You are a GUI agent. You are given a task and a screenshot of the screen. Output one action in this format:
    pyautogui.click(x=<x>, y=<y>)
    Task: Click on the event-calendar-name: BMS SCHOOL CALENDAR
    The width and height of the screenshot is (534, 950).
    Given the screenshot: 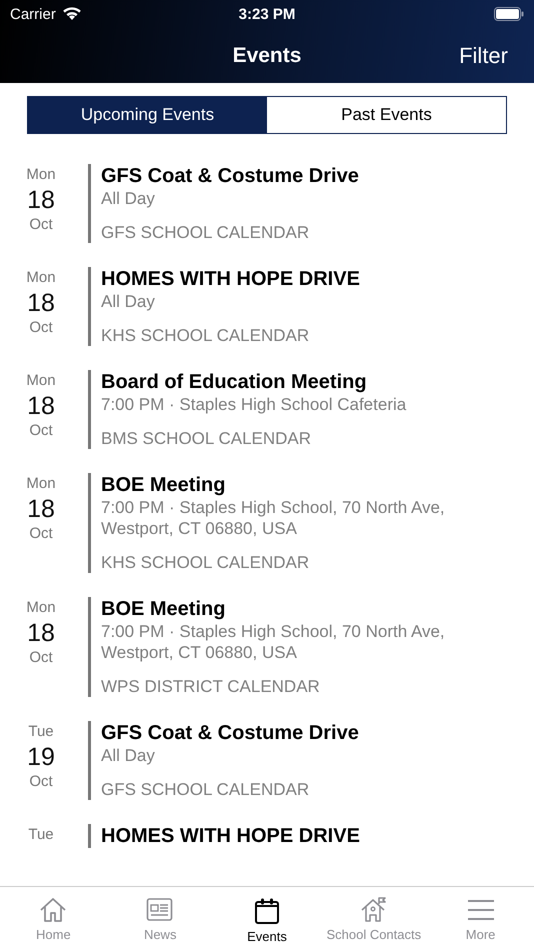 What is the action you would take?
    pyautogui.click(x=206, y=438)
    